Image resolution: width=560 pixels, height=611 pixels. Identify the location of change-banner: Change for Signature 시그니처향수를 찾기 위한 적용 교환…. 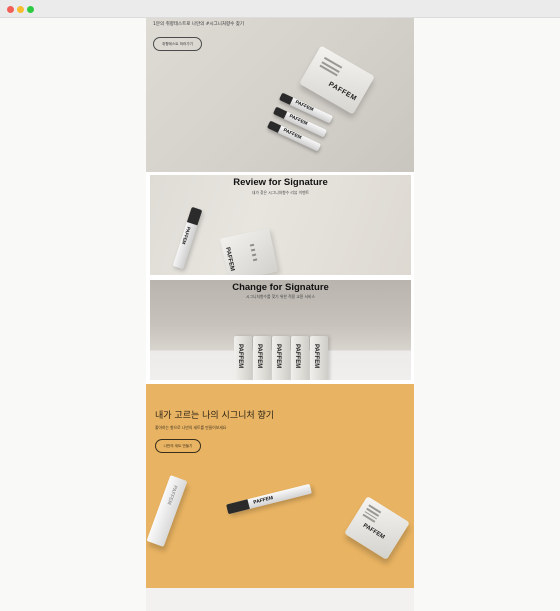
(280, 330).